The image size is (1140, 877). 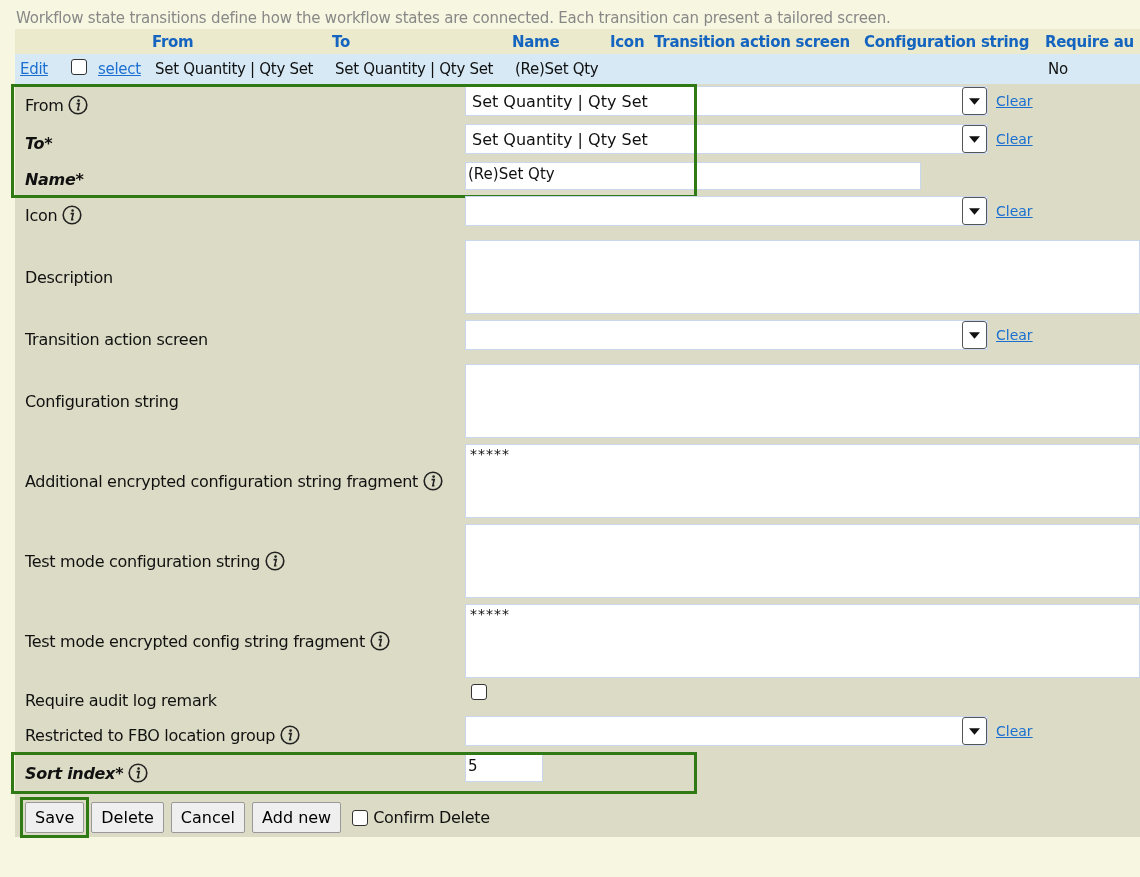 What do you see at coordinates (341, 41) in the screenshot?
I see `column-header: To` at bounding box center [341, 41].